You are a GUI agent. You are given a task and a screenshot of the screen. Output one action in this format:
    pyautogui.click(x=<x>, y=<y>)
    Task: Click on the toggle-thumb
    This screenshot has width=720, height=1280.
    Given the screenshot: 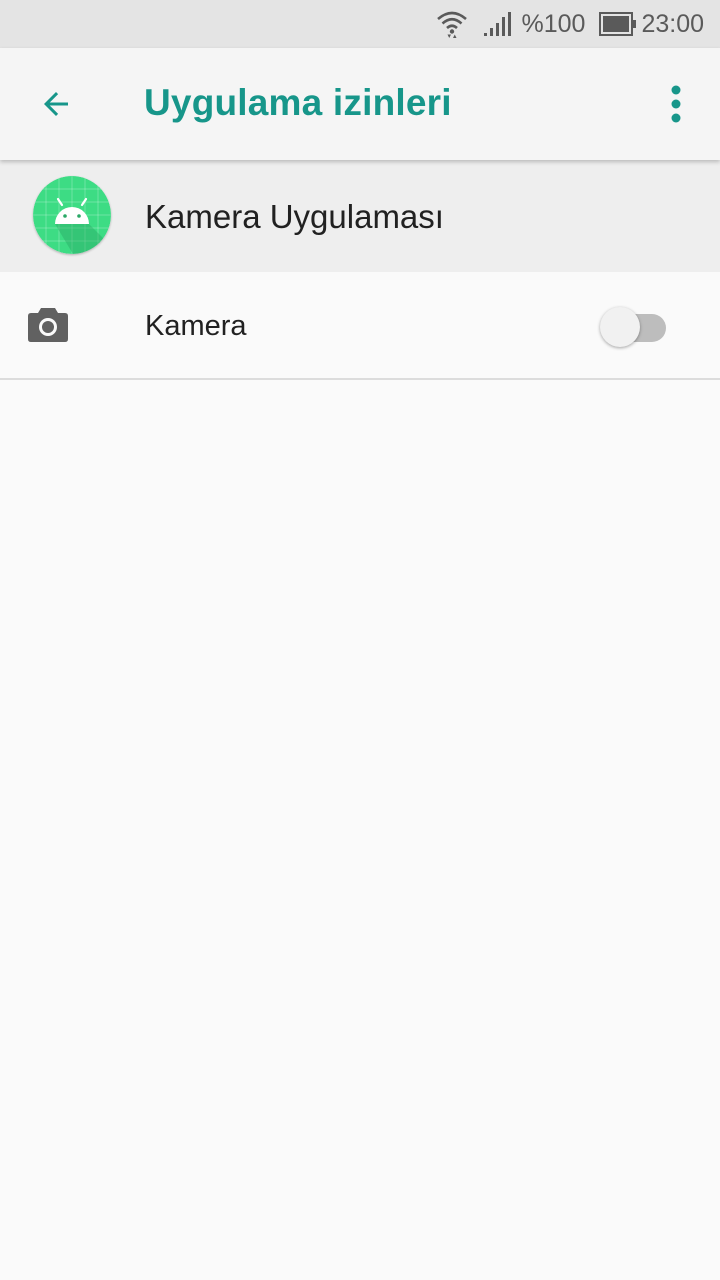 What is the action you would take?
    pyautogui.click(x=620, y=327)
    